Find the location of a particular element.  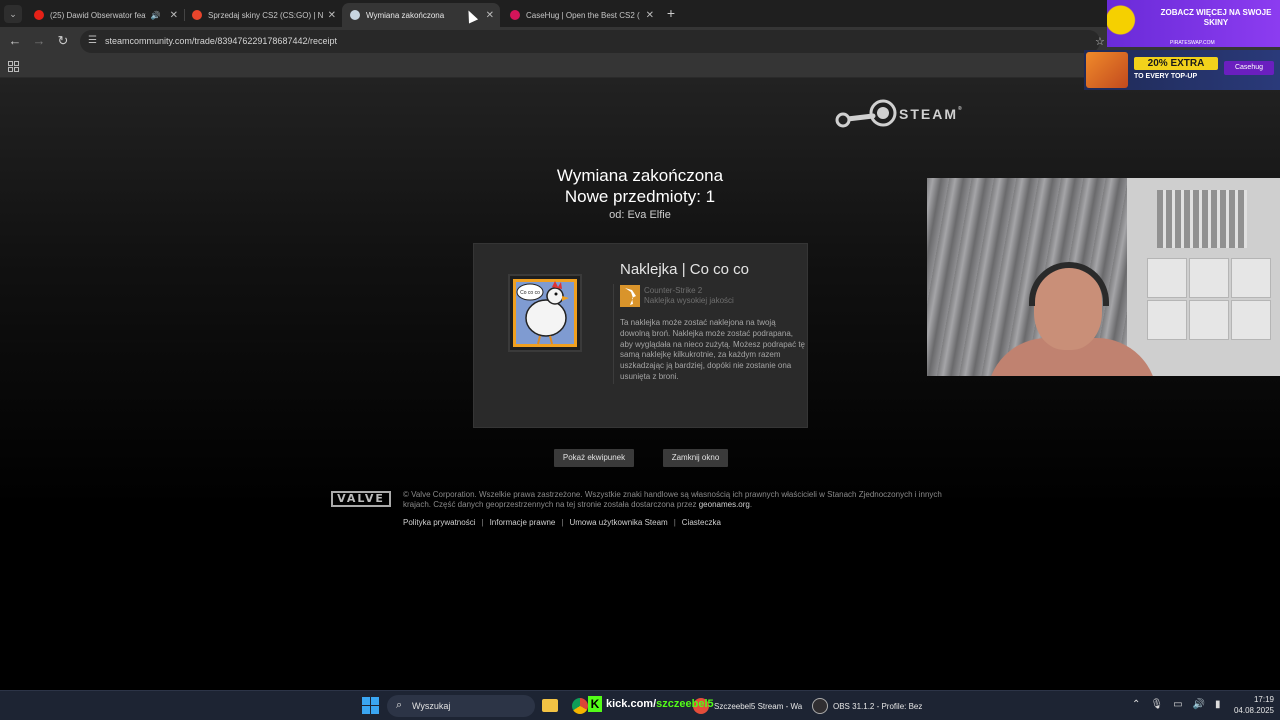

pirateswap-ad-url: PIRATESWAP.COM is located at coordinates (1192, 43).